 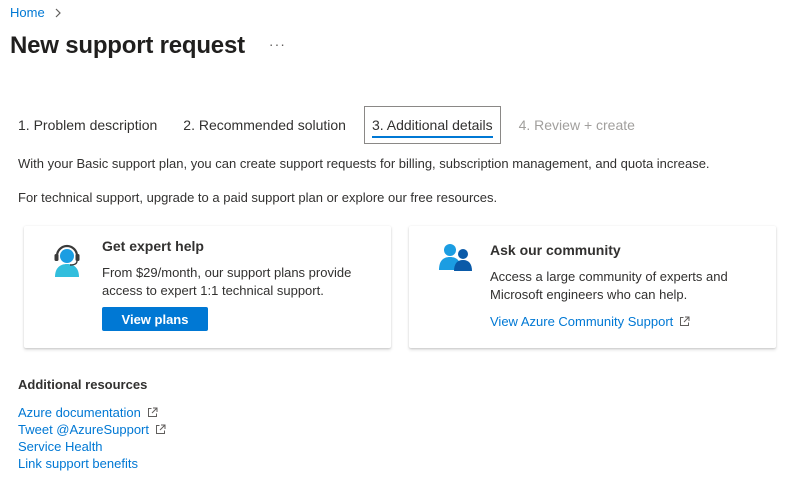 I want to click on more-options-button: ···, so click(x=277, y=44).